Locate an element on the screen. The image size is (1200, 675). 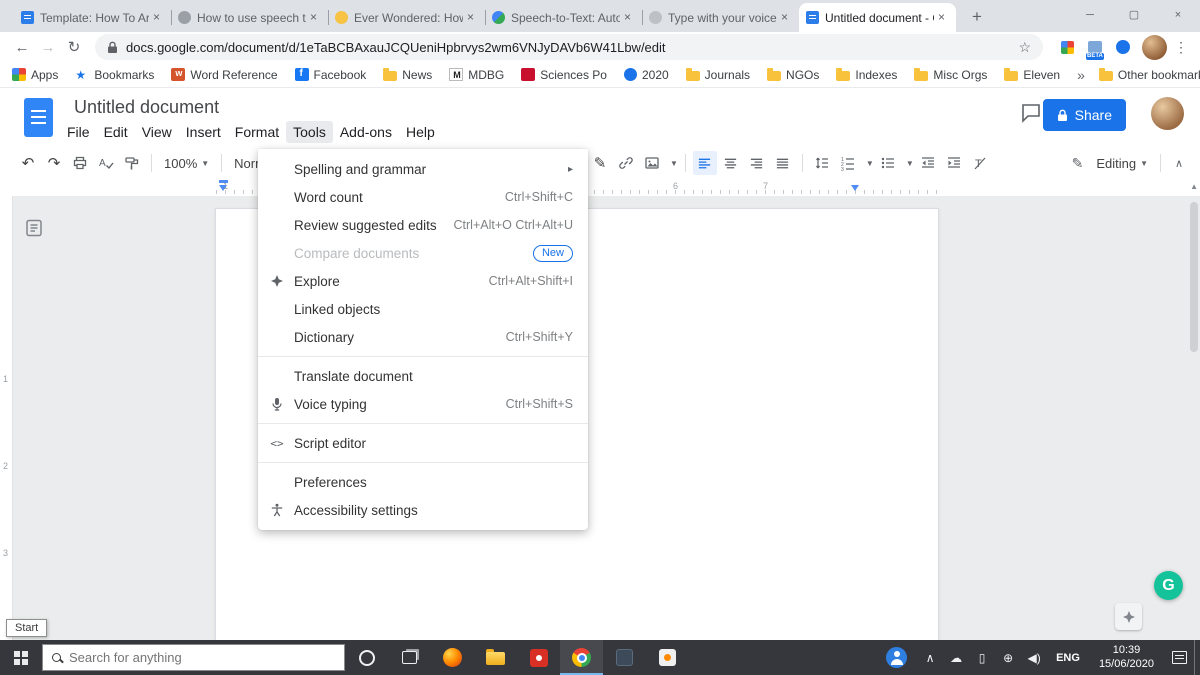
line-spacing-button is located at coordinates (822, 163).